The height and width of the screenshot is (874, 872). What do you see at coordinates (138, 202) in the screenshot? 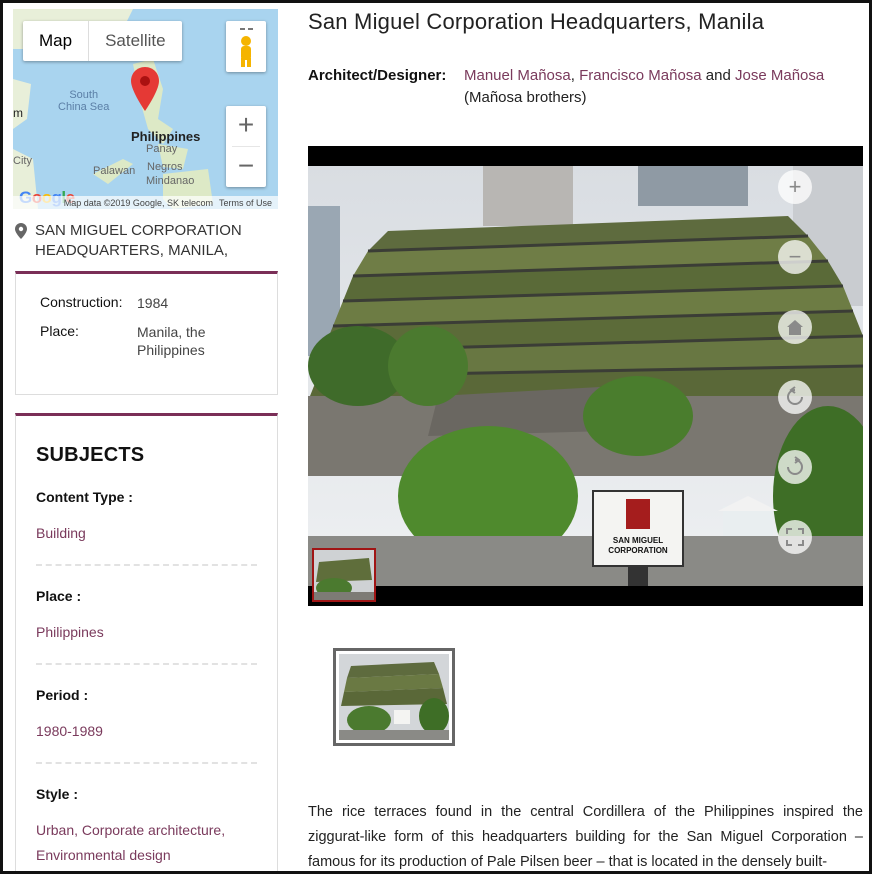
I see `map-data-attribution: Map data ©2019 Google, SK telecom` at bounding box center [138, 202].